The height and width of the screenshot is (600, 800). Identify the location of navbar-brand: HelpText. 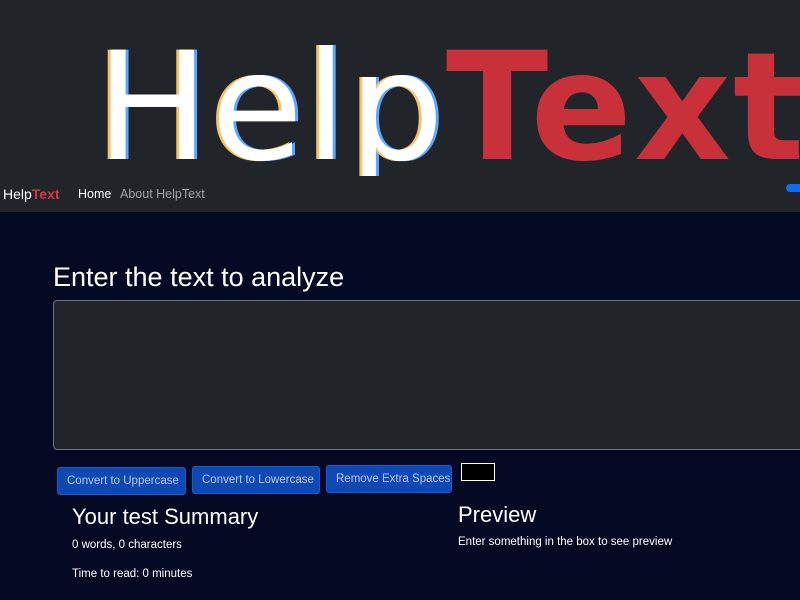
(31, 194).